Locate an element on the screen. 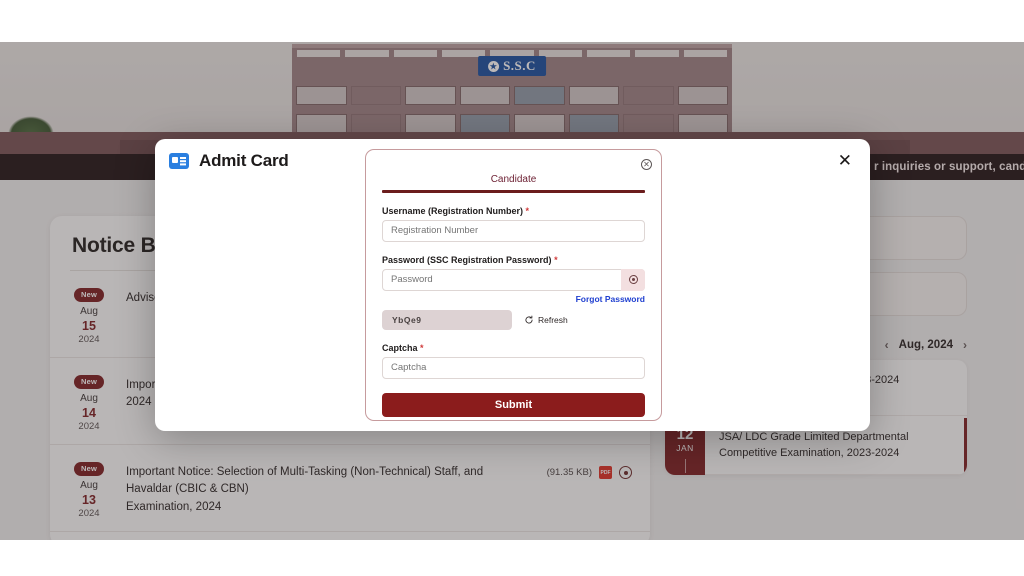 This screenshot has height=576, width=1024. modal-header: Admit Card is located at coordinates (229, 161).